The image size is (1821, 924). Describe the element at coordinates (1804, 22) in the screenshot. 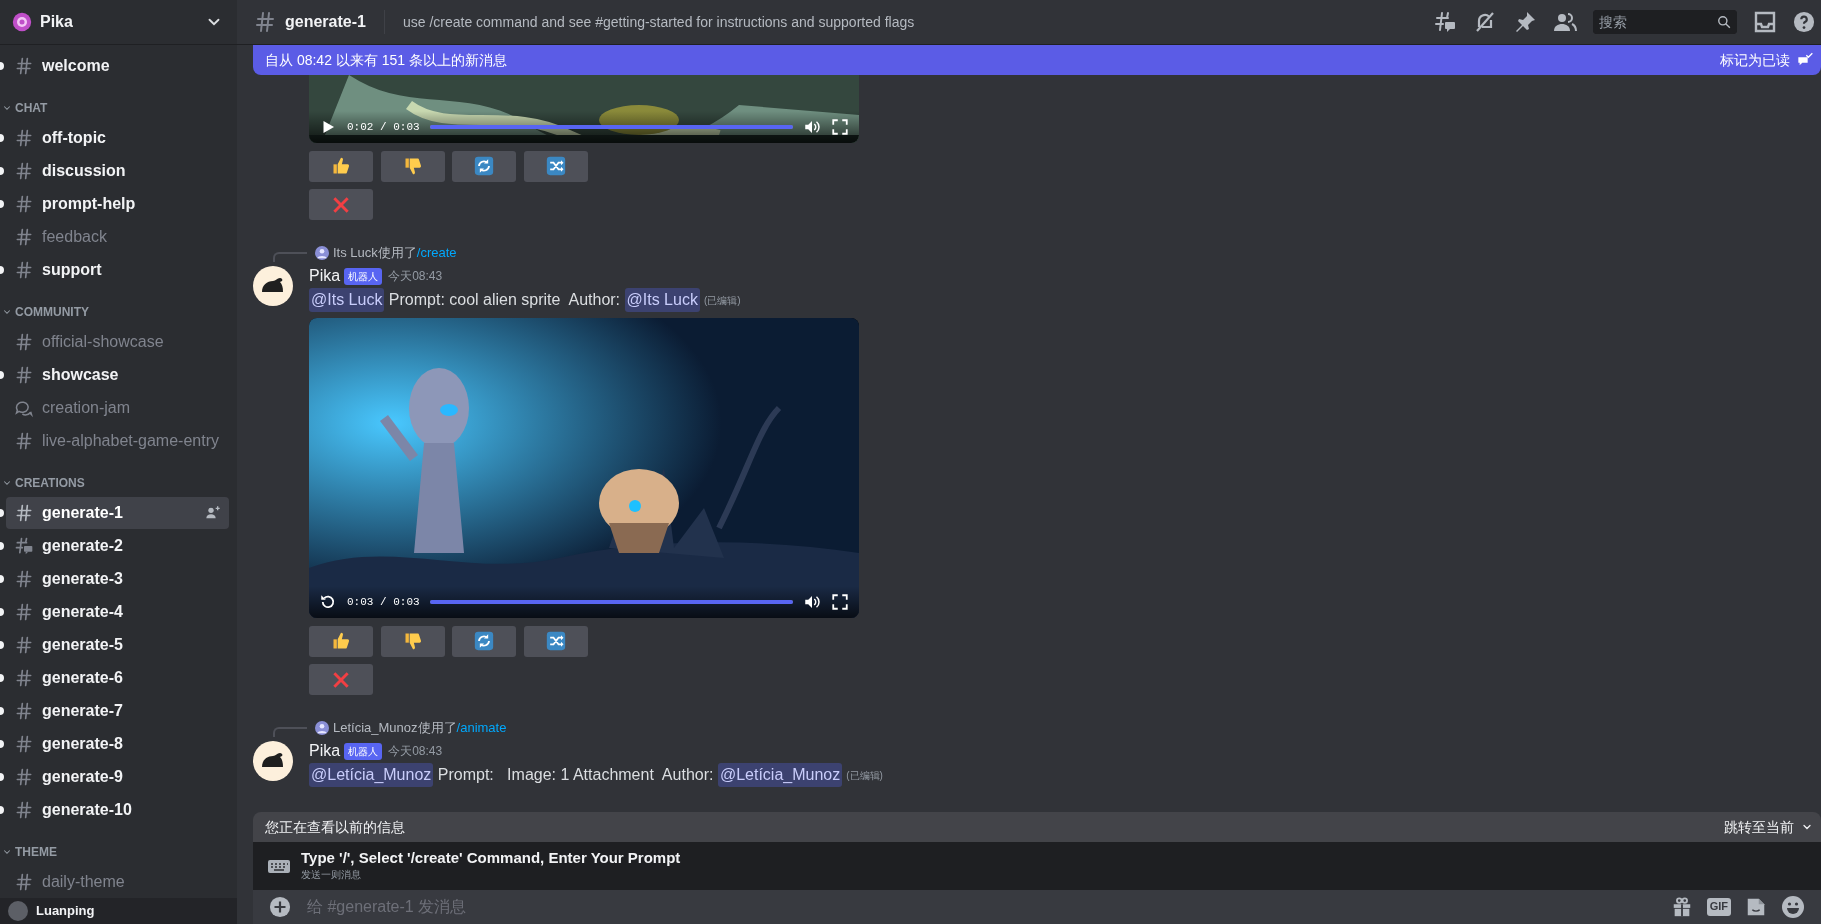

I see `help-icon` at that location.